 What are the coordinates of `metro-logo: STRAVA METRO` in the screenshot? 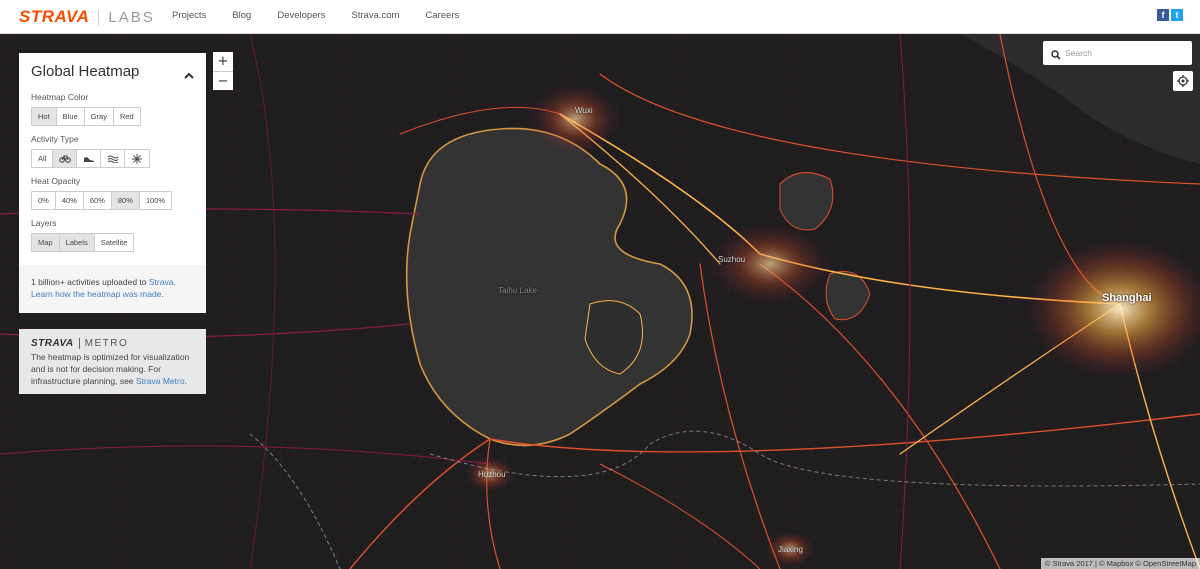 It's located at (112, 343).